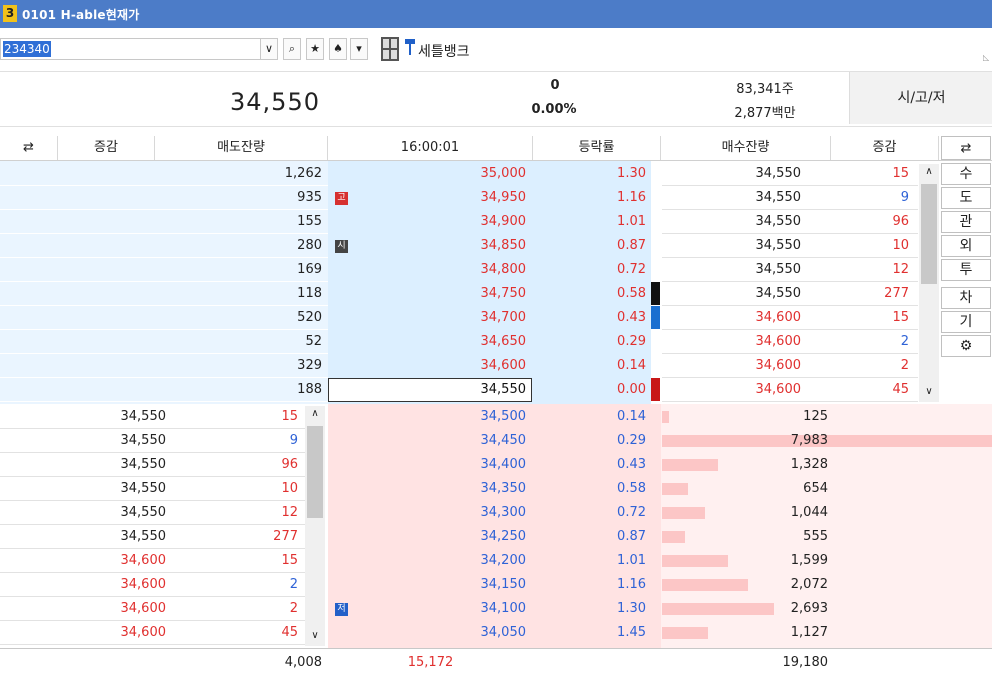  I want to click on qty-difference: 15,172, so click(430, 662).